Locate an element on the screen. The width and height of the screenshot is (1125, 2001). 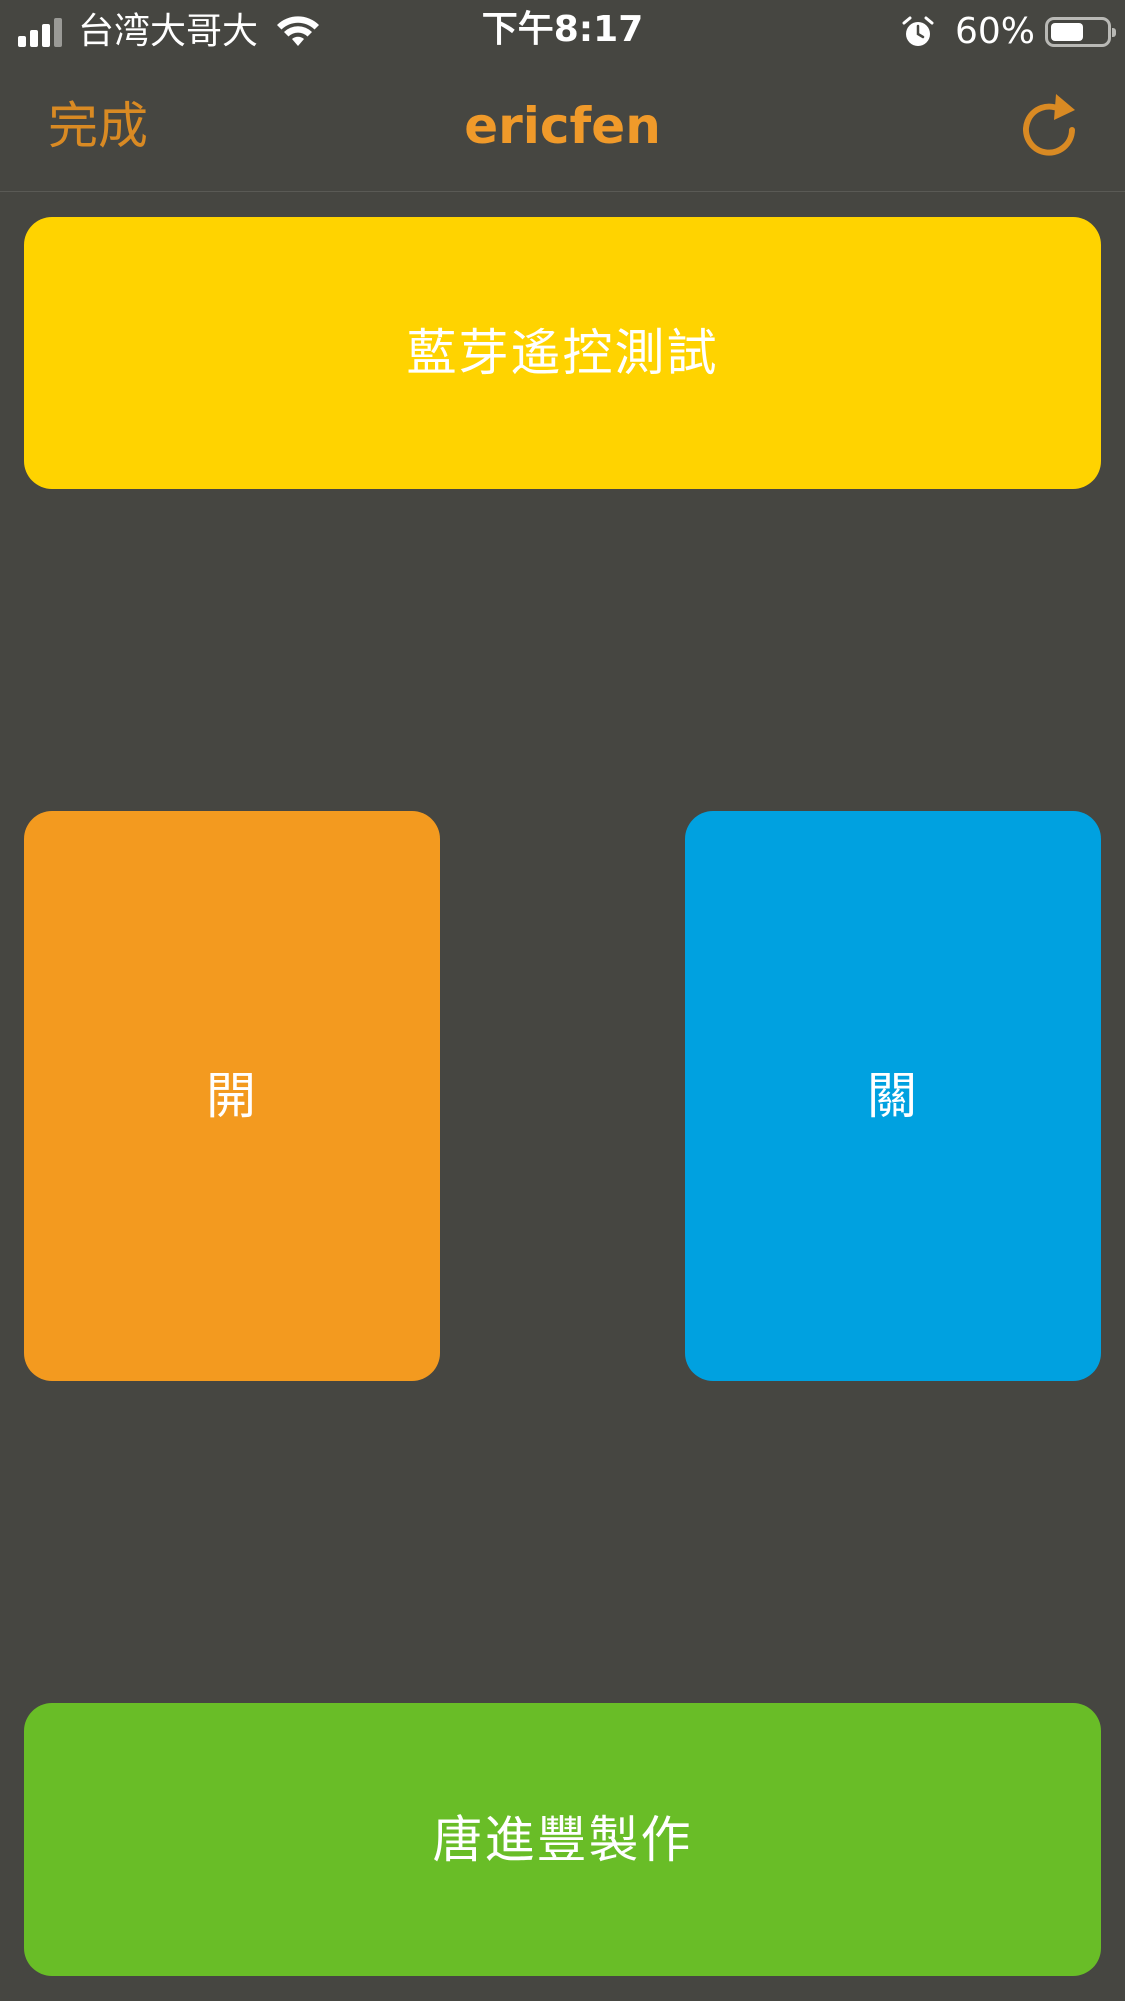
refresh-icon is located at coordinates (1049, 124).